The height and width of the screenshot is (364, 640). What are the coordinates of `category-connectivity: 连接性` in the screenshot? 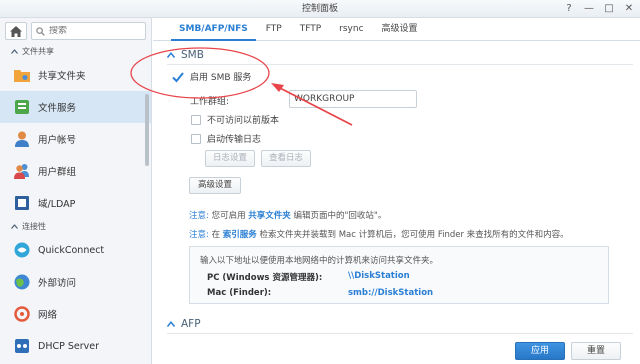 It's located at (75, 226).